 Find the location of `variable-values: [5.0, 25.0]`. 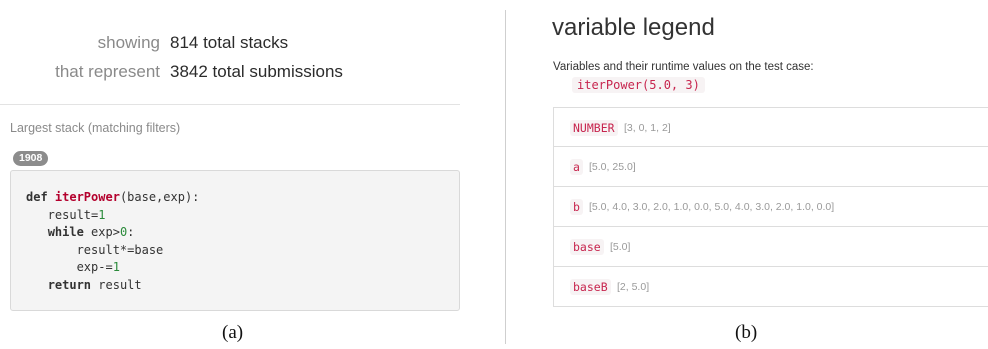

variable-values: [5.0, 25.0] is located at coordinates (612, 167).